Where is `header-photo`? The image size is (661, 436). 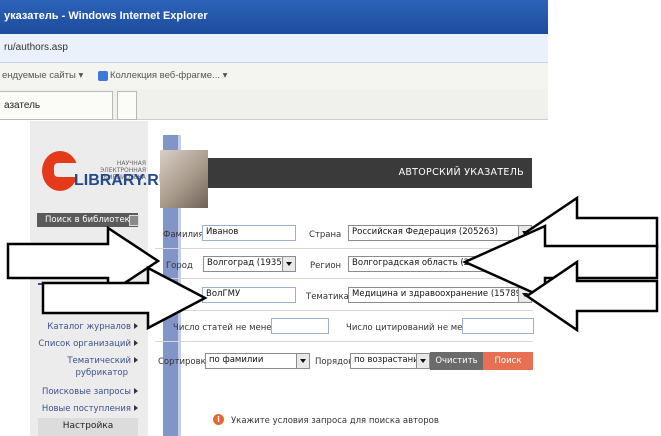 header-photo is located at coordinates (184, 179).